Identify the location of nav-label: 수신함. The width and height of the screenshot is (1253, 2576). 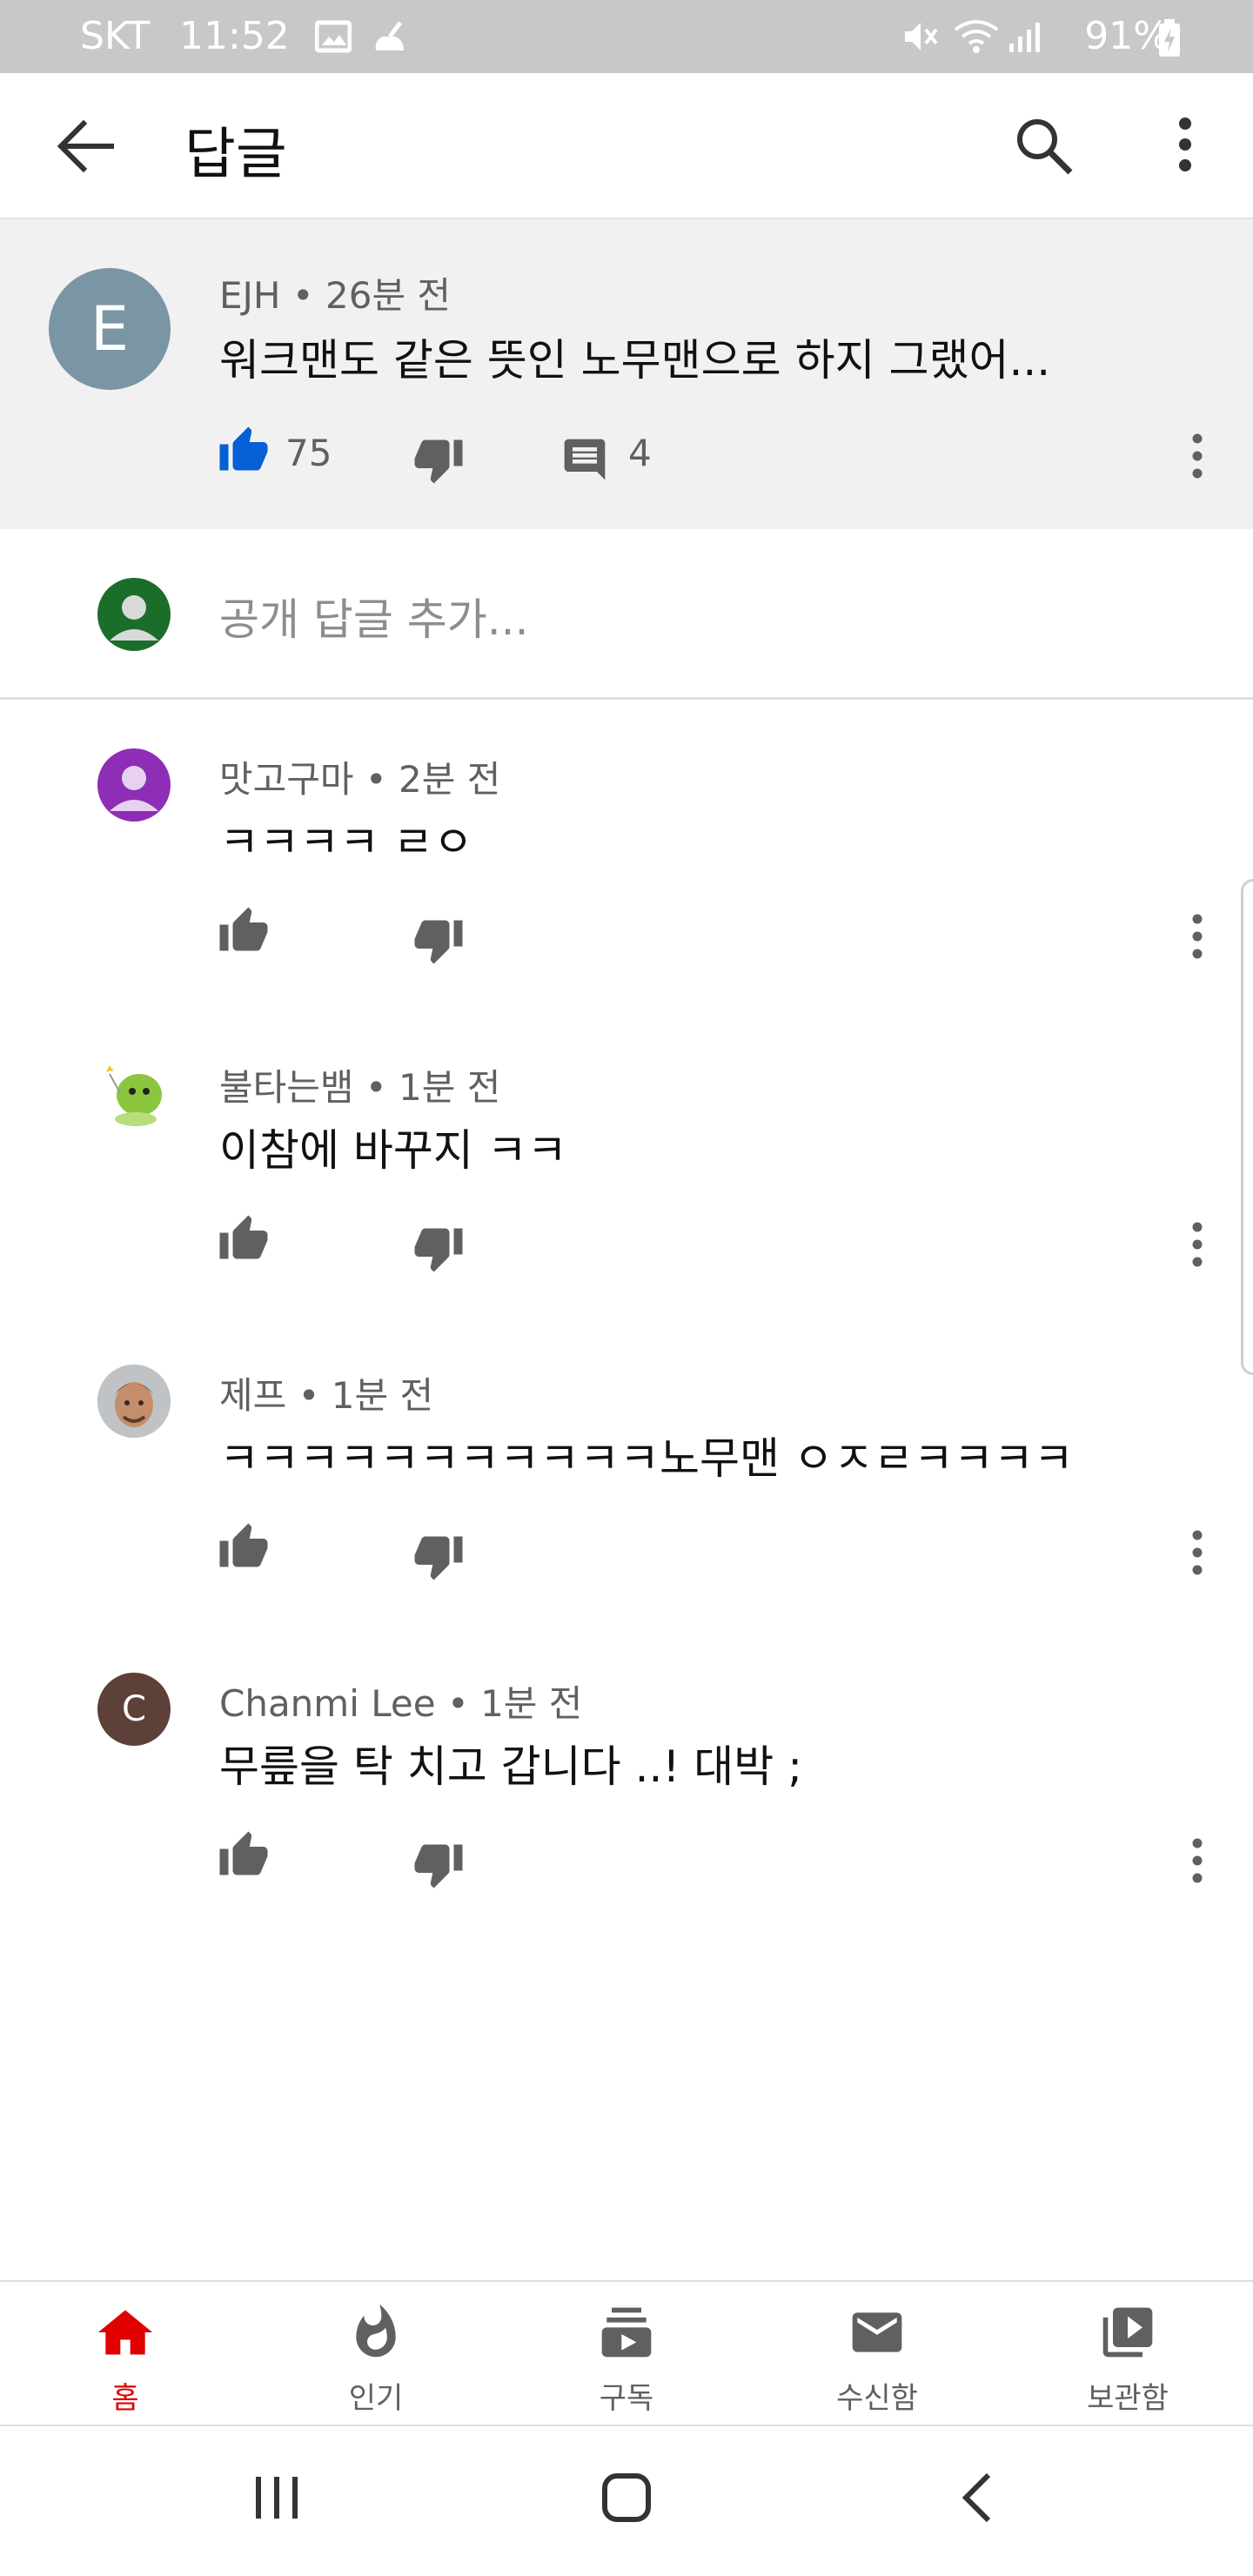
(877, 2399).